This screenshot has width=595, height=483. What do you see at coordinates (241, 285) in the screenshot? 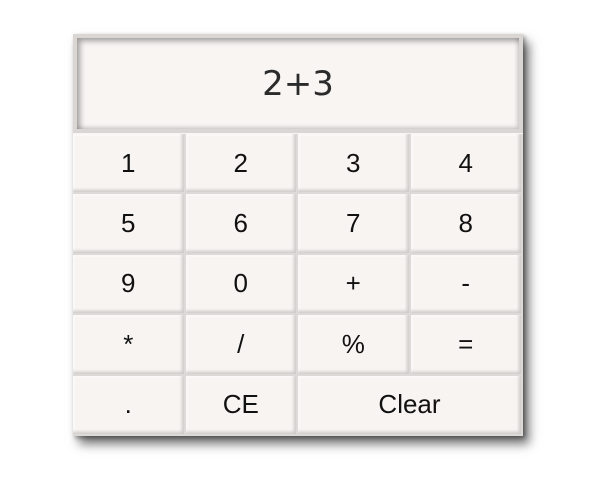
I see `key-0-button: 0` at bounding box center [241, 285].